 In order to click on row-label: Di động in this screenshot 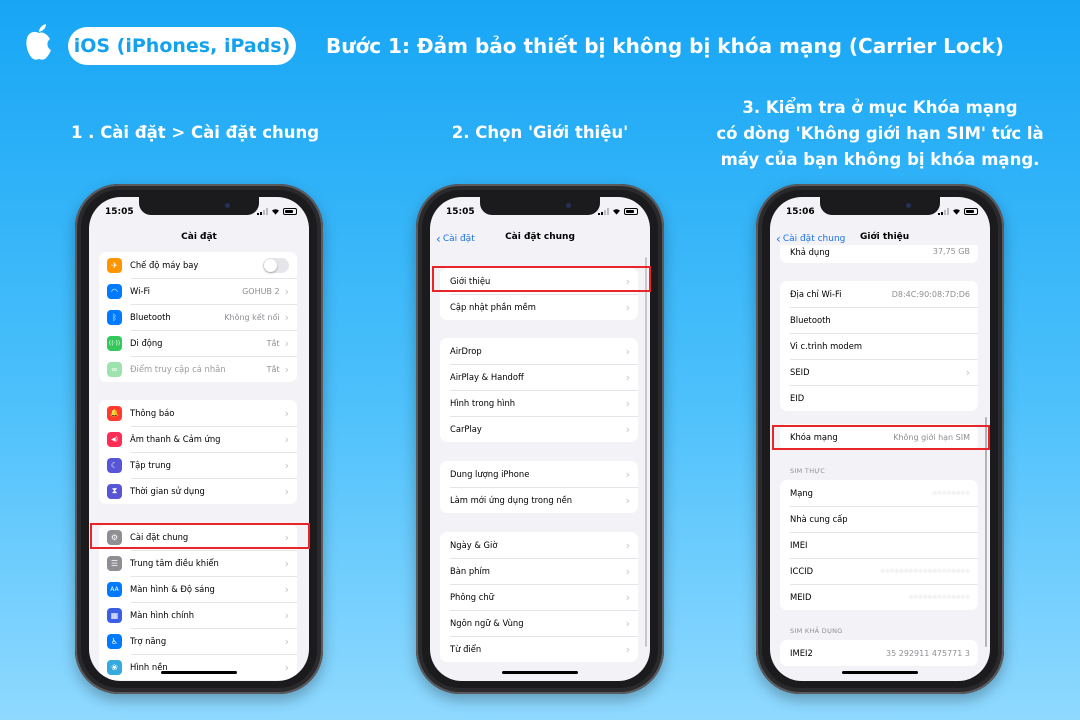, I will do `click(146, 343)`.